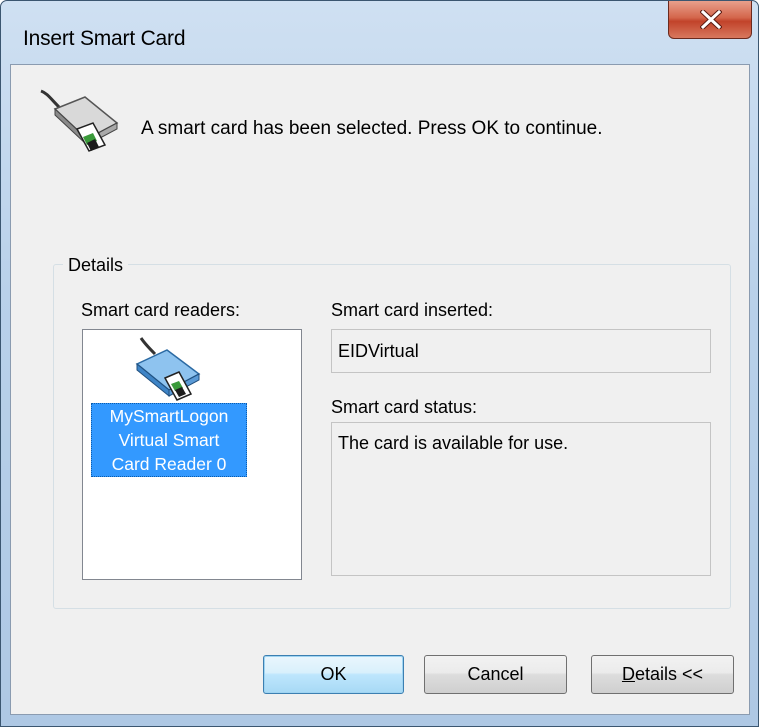 Image resolution: width=759 pixels, height=727 pixels. I want to click on smart-card-readers-label: Smart card readers:, so click(161, 310).